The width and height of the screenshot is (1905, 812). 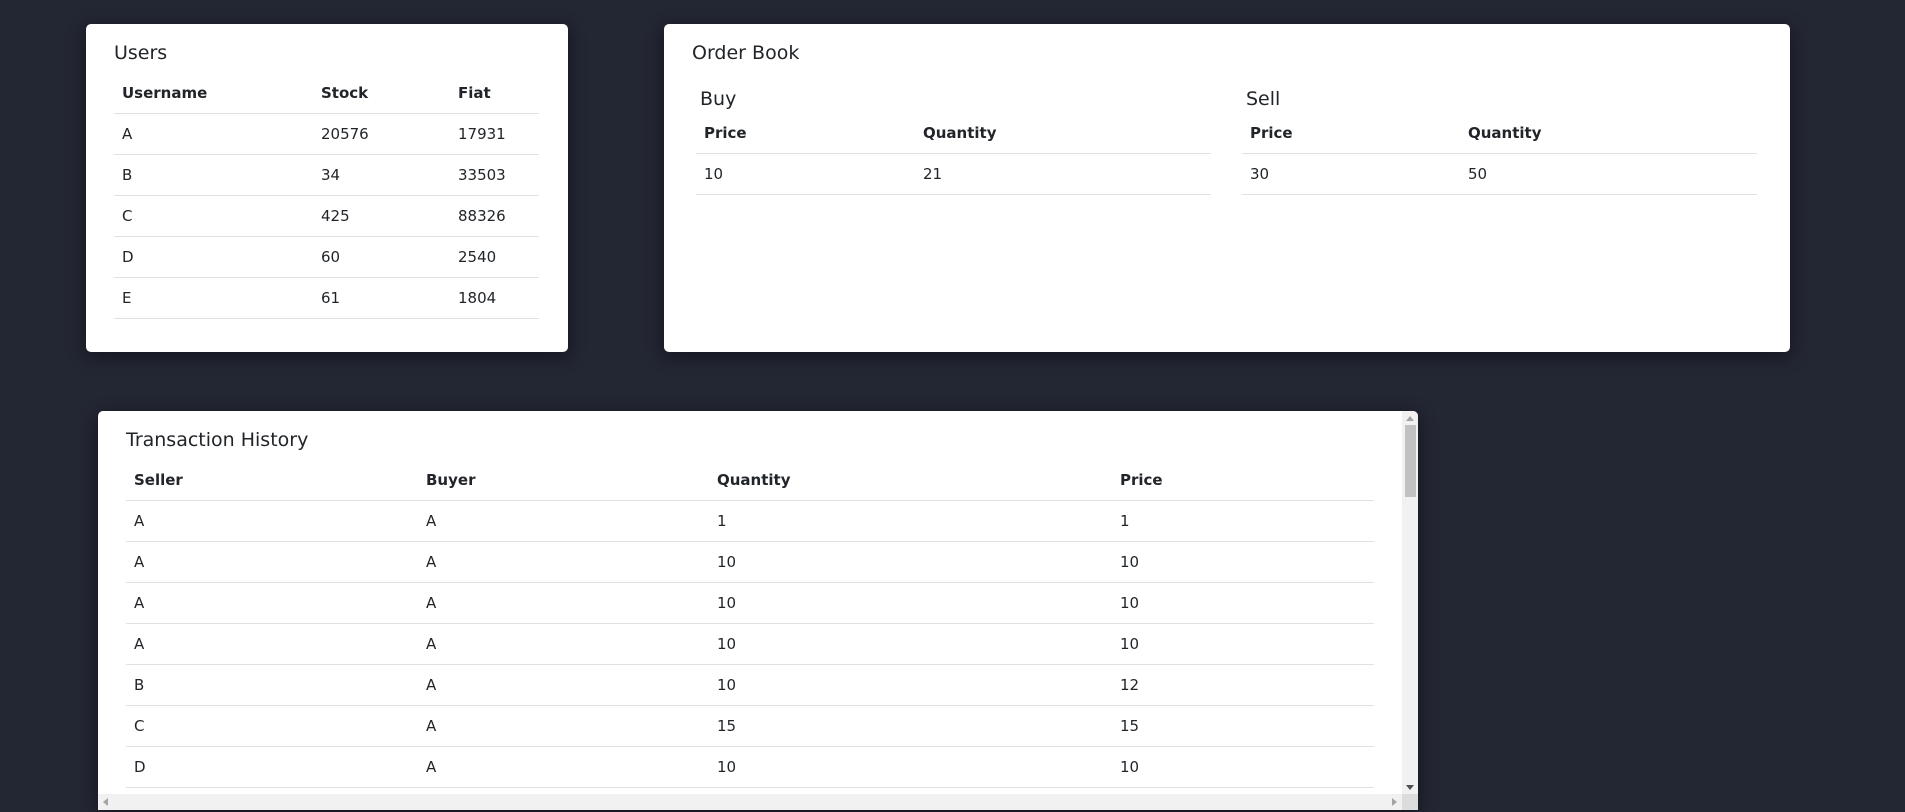 I want to click on sell-section: Sell Price Quantity 30 50, so click(x=1499, y=141).